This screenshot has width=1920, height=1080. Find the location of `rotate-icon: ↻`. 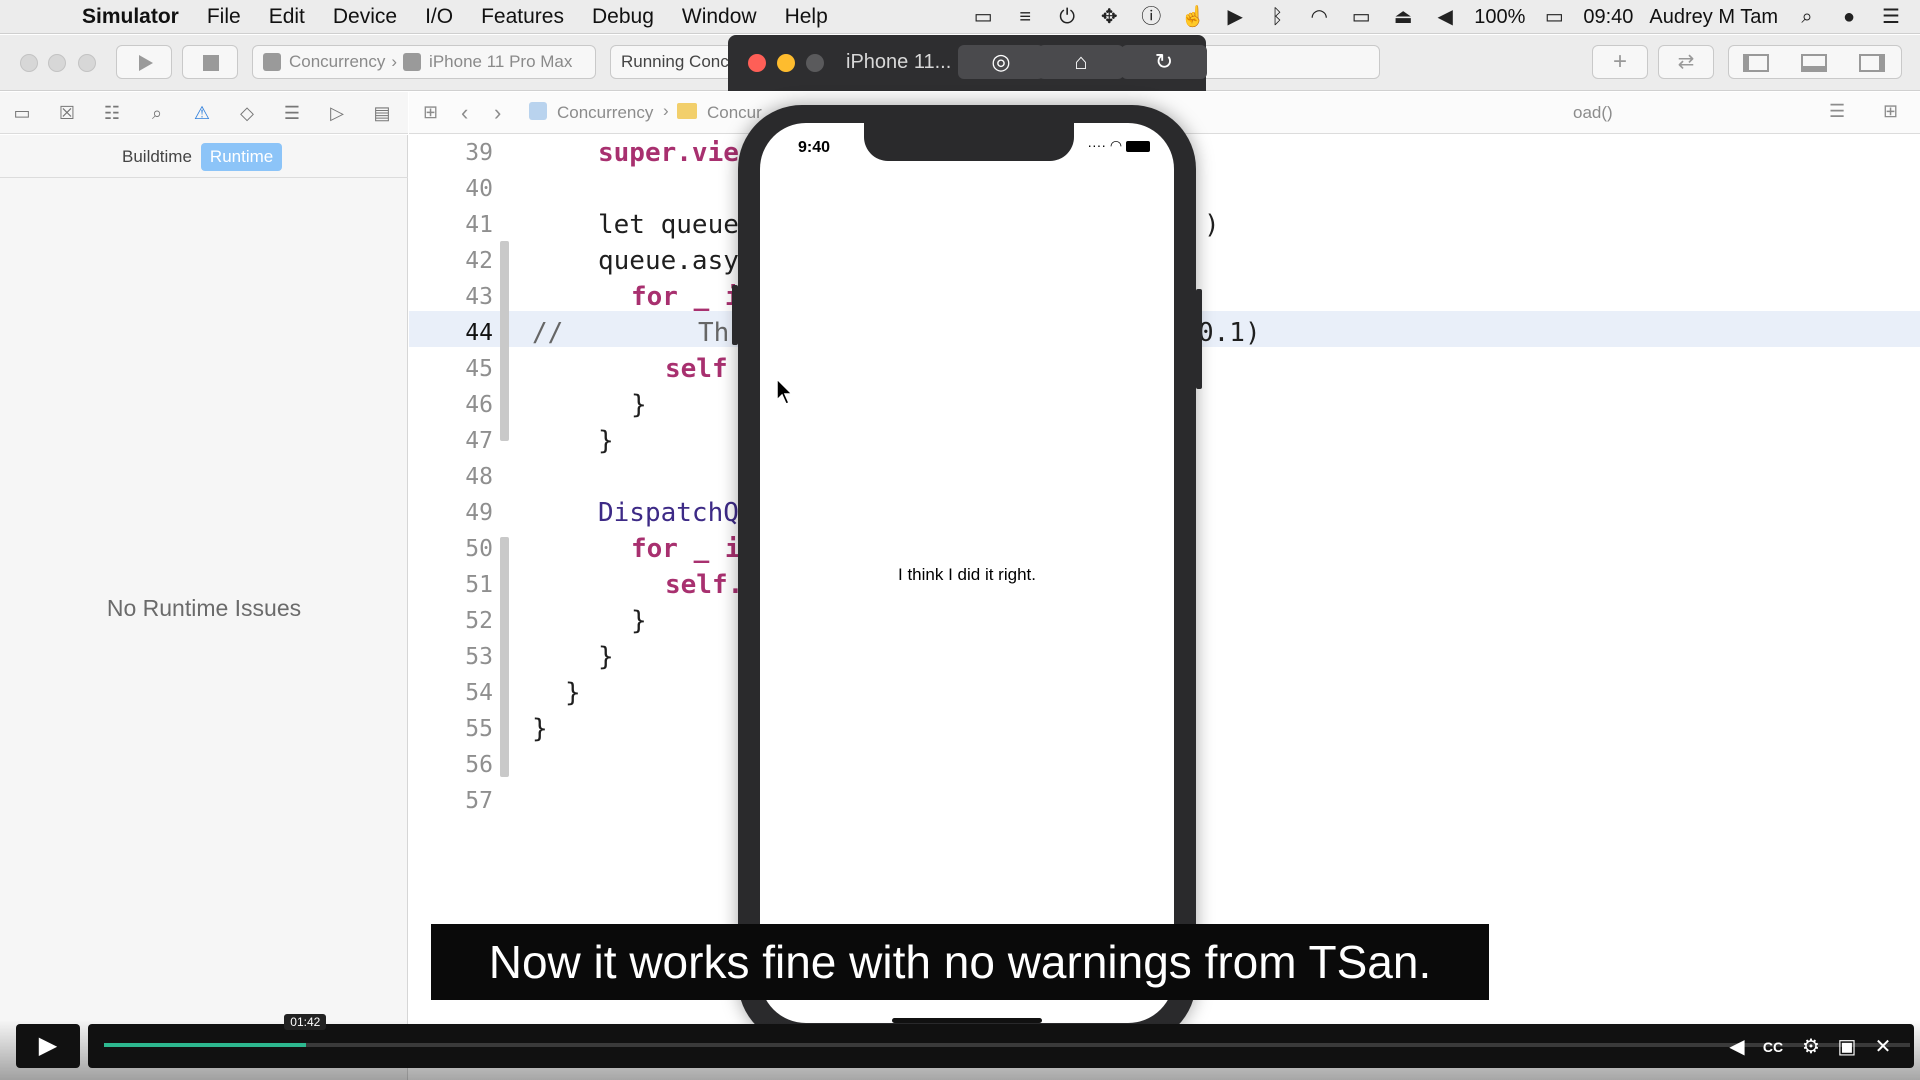

rotate-icon: ↻ is located at coordinates (1164, 61).